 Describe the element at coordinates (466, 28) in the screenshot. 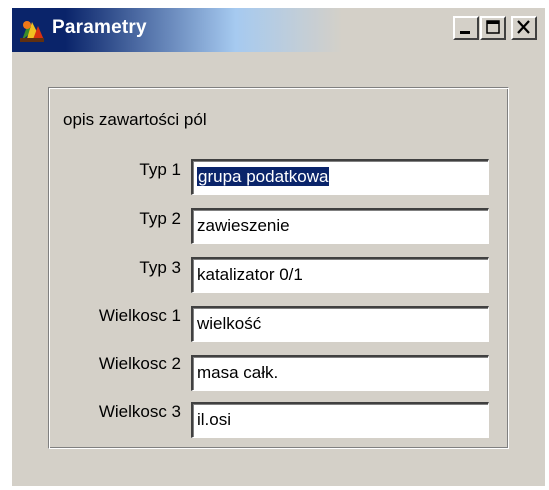

I see `minimize-button` at that location.